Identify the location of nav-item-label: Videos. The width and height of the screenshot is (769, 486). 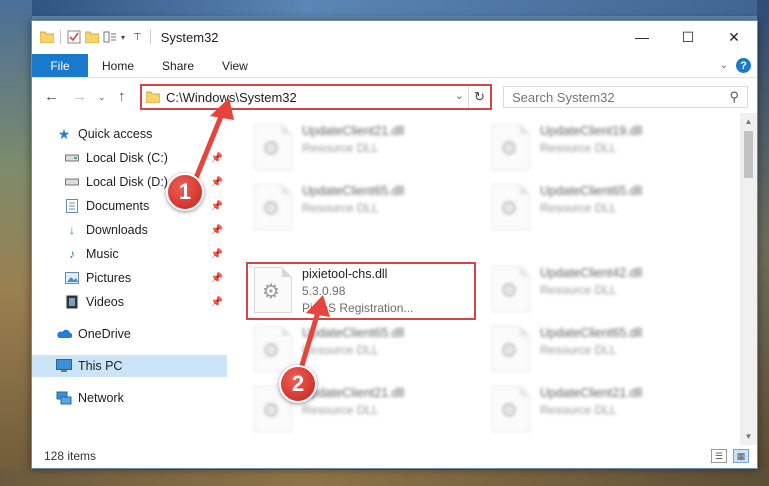
(105, 302).